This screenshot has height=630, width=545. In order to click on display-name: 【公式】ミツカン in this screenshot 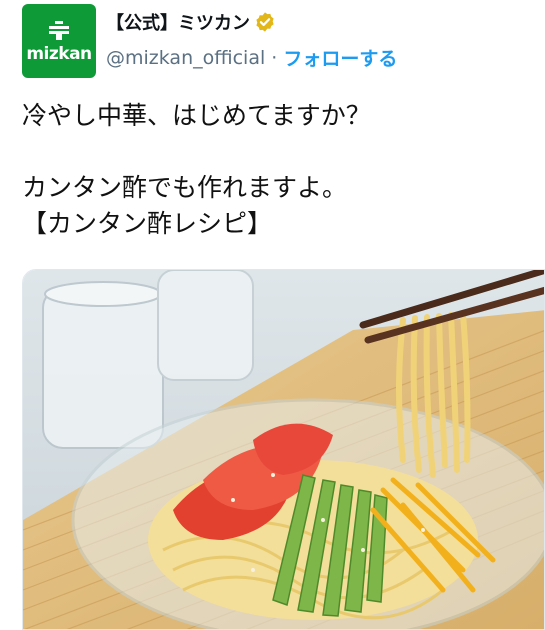, I will do `click(178, 22)`.